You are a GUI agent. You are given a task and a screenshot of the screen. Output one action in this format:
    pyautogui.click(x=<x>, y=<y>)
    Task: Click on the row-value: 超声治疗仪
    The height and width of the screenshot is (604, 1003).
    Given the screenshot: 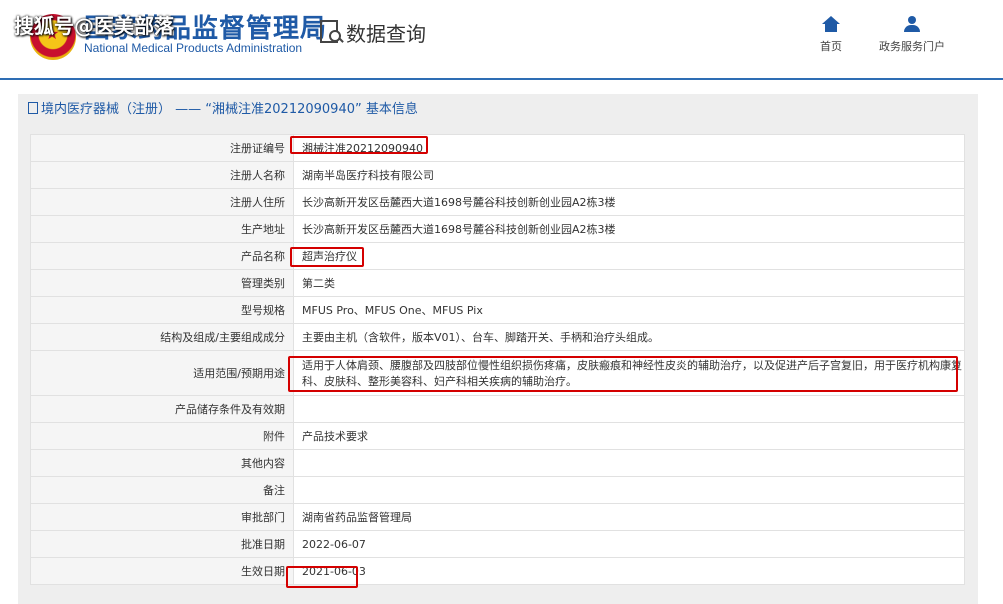 What is the action you would take?
    pyautogui.click(x=629, y=256)
    